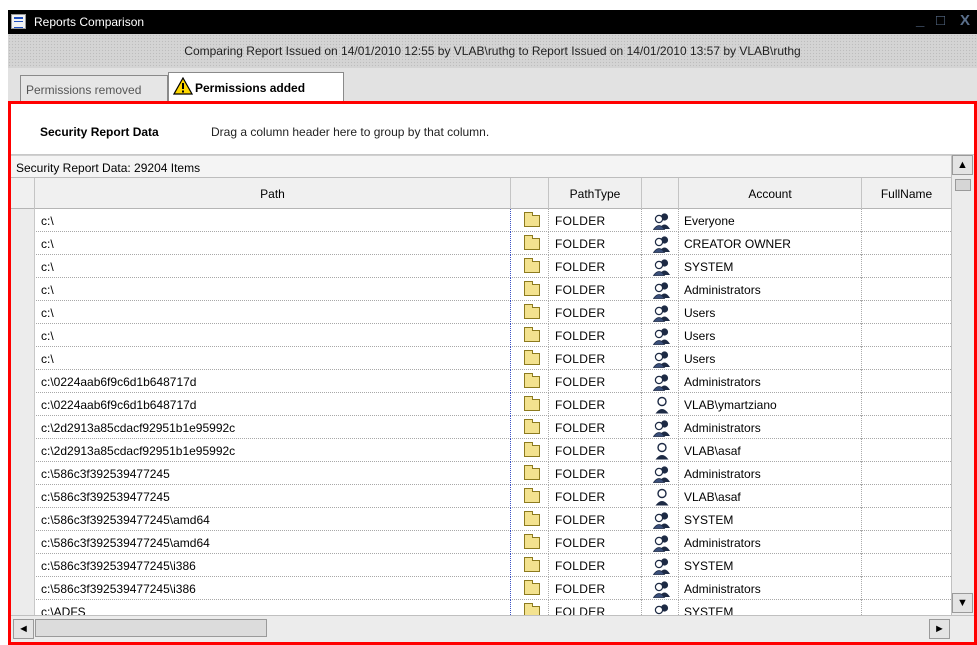 The width and height of the screenshot is (977, 645). What do you see at coordinates (770, 496) in the screenshot?
I see `account-cell: VLAB\asaf` at bounding box center [770, 496].